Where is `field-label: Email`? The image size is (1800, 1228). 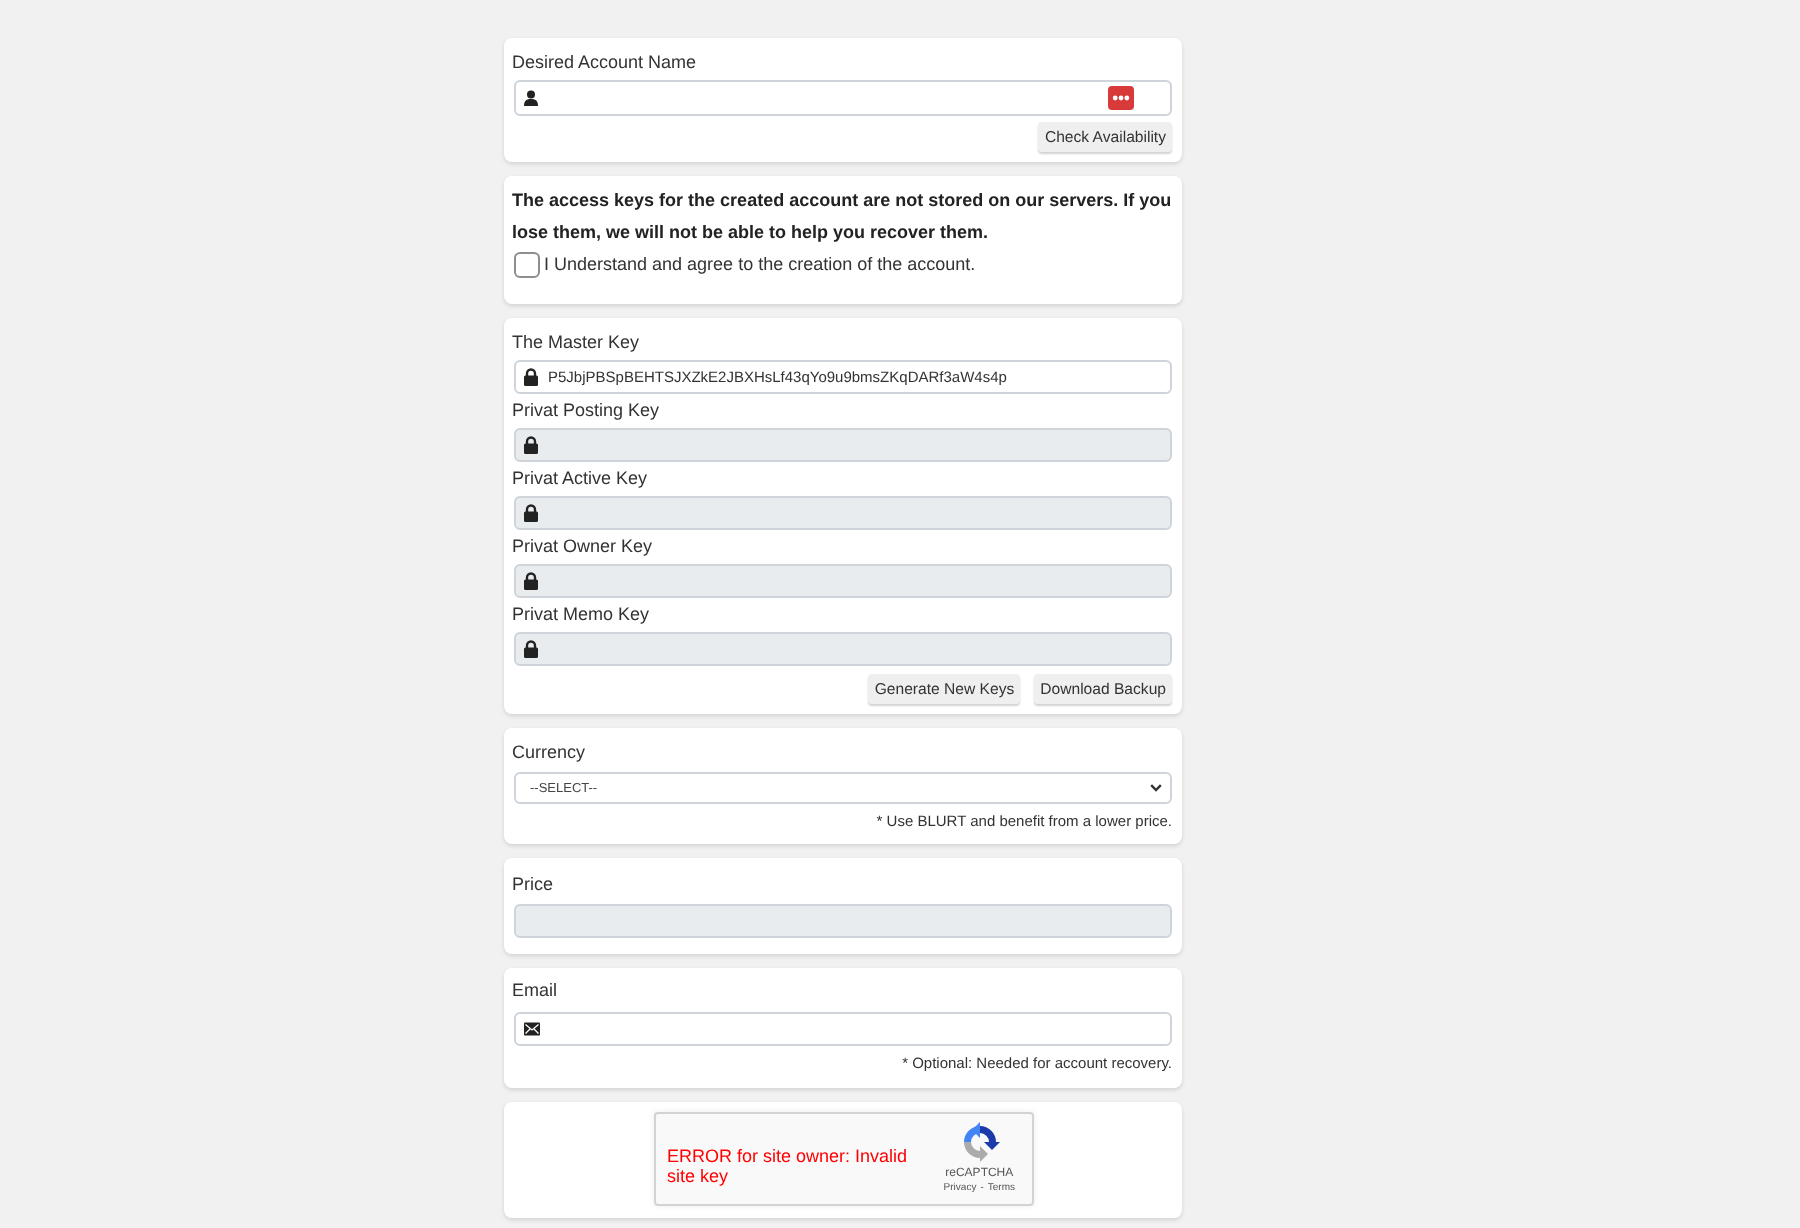 field-label: Email is located at coordinates (535, 991).